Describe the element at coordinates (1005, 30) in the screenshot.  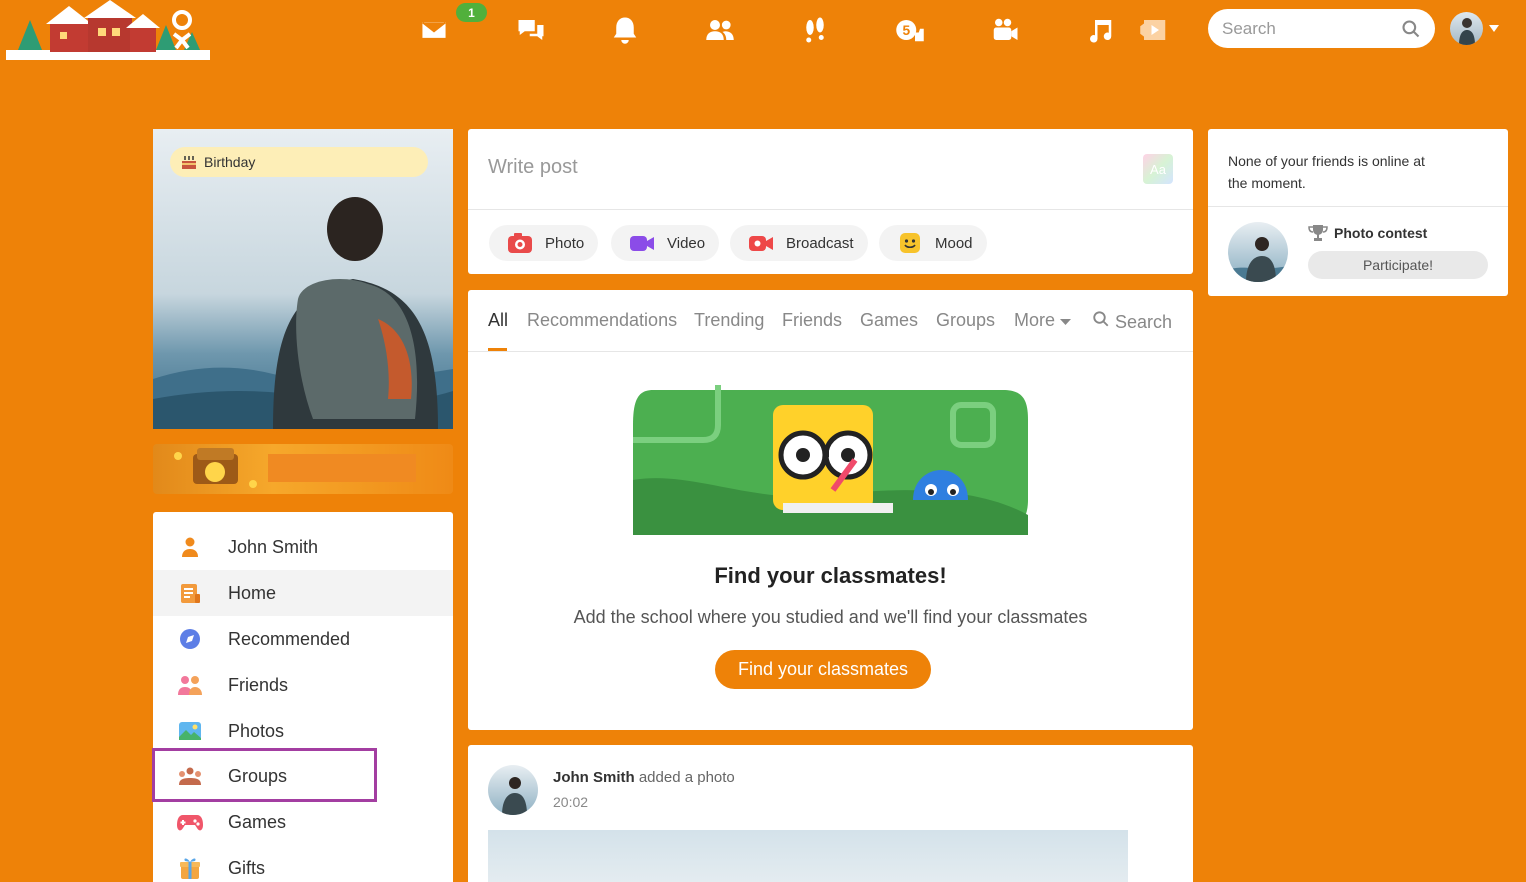
I see `video-camera-icon` at that location.